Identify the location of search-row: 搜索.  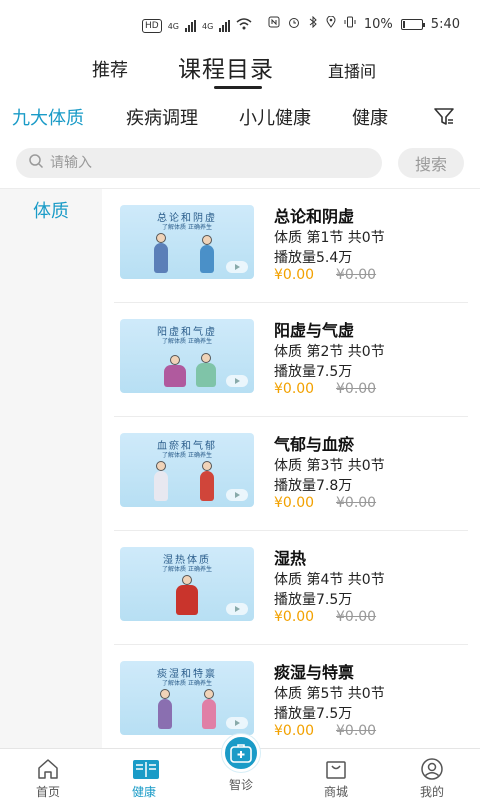
(240, 164).